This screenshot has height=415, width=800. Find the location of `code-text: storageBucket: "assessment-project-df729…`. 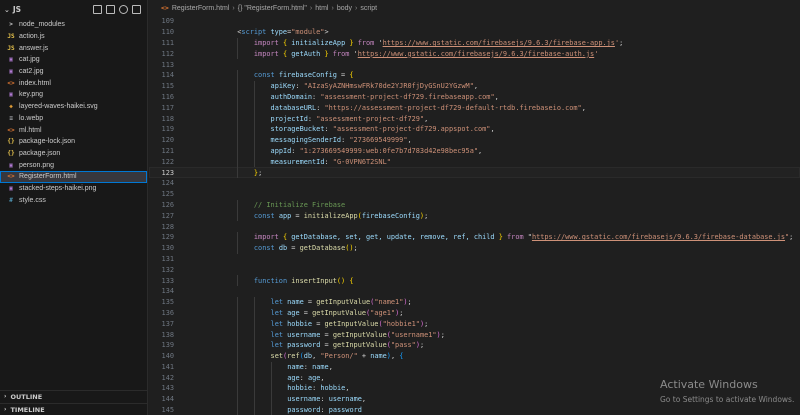

code-text: storageBucket: "assessment-project-df729… is located at coordinates (383, 129).